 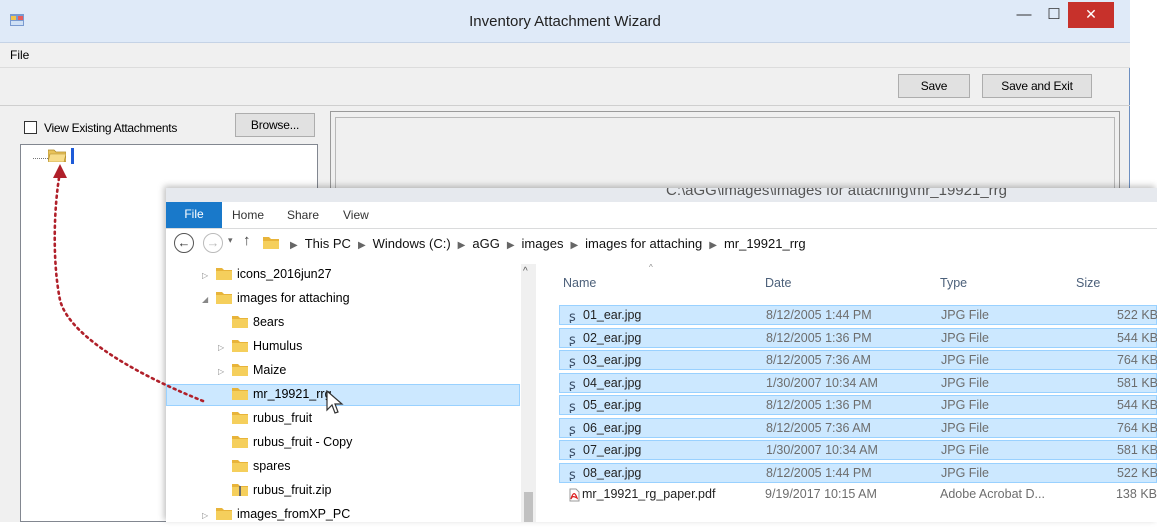 What do you see at coordinates (19, 55) in the screenshot?
I see `menu-file: File` at bounding box center [19, 55].